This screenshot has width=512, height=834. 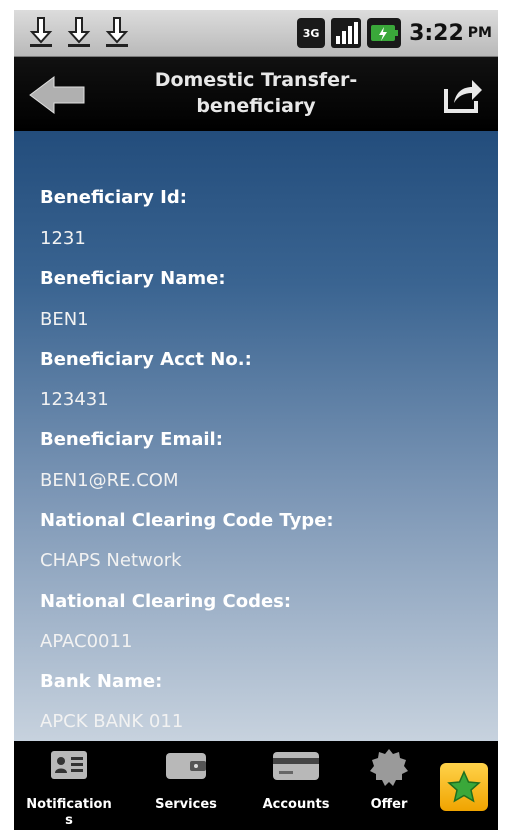 I want to click on nav-services: Services, so click(x=186, y=785).